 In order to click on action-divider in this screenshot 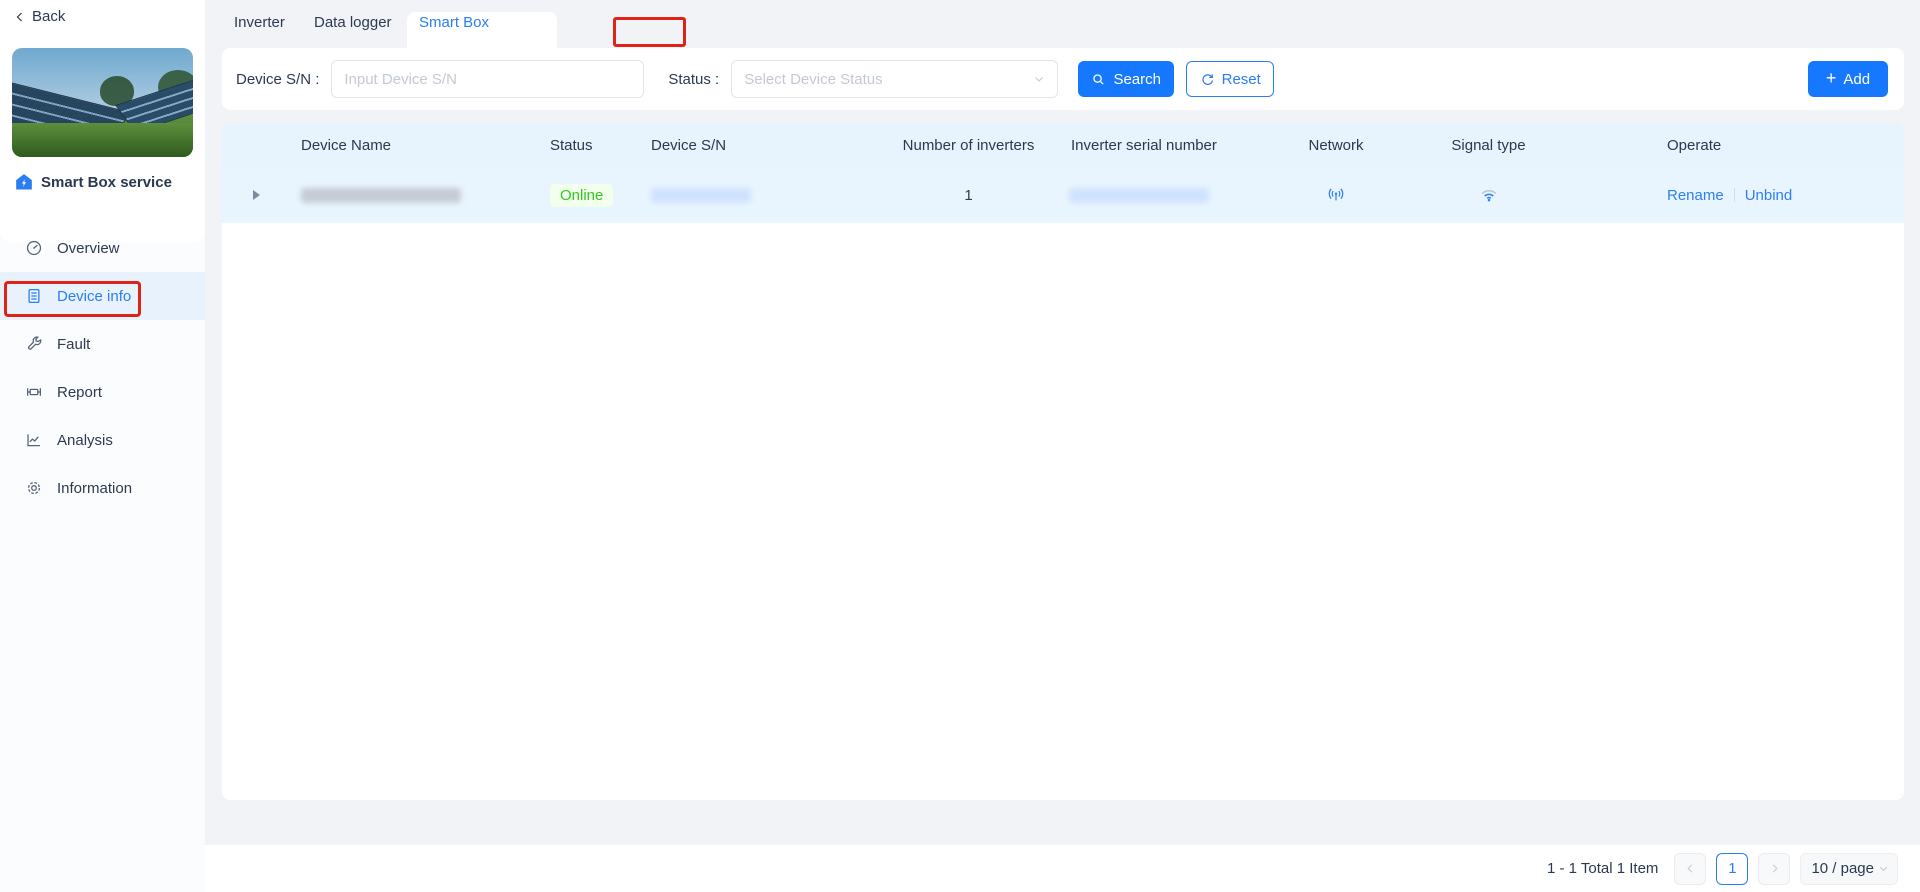, I will do `click(1734, 195)`.